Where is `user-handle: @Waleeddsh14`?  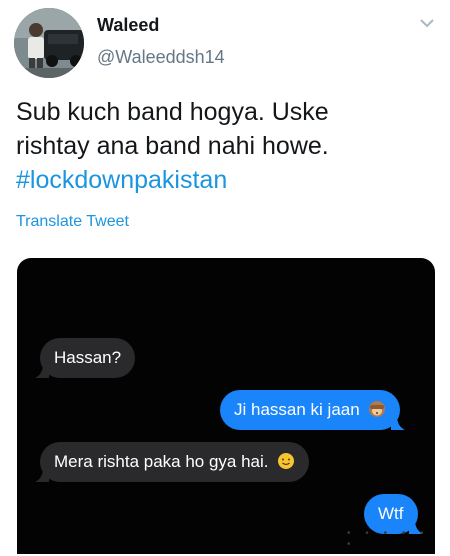
user-handle: @Waleeddsh14 is located at coordinates (161, 57).